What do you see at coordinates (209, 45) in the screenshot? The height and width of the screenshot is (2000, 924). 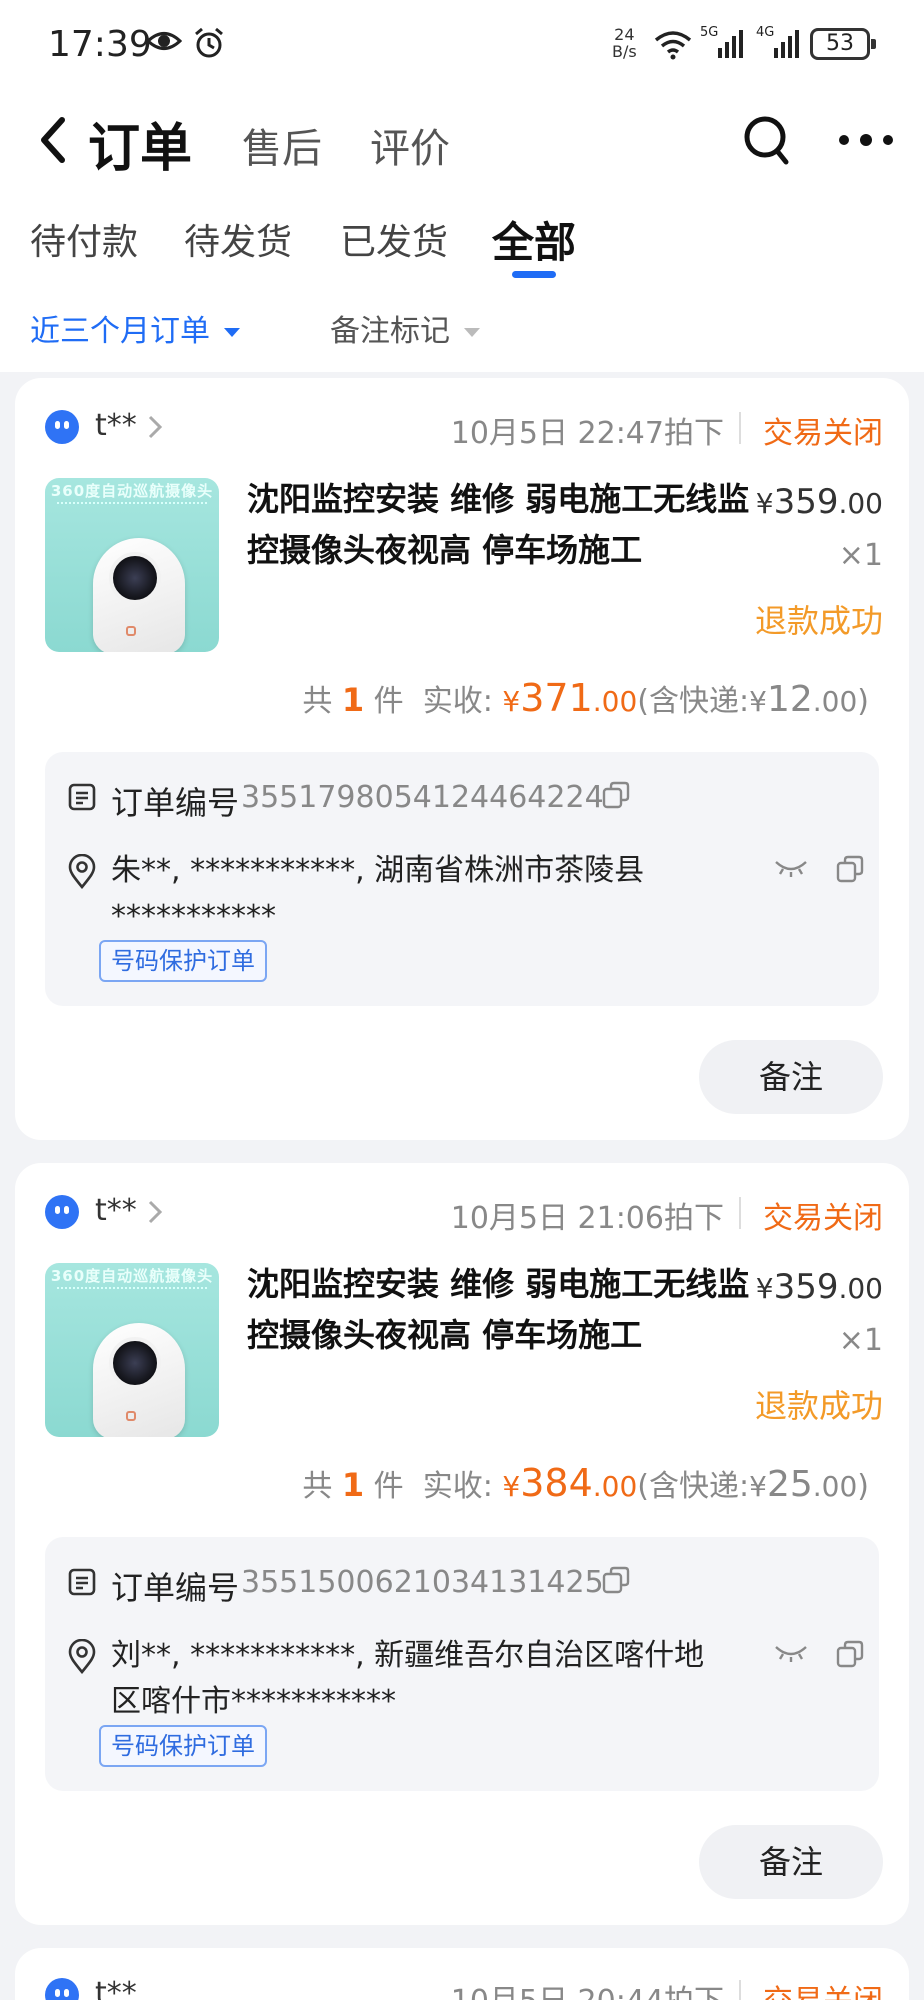 I see `alarm-icon` at bounding box center [209, 45].